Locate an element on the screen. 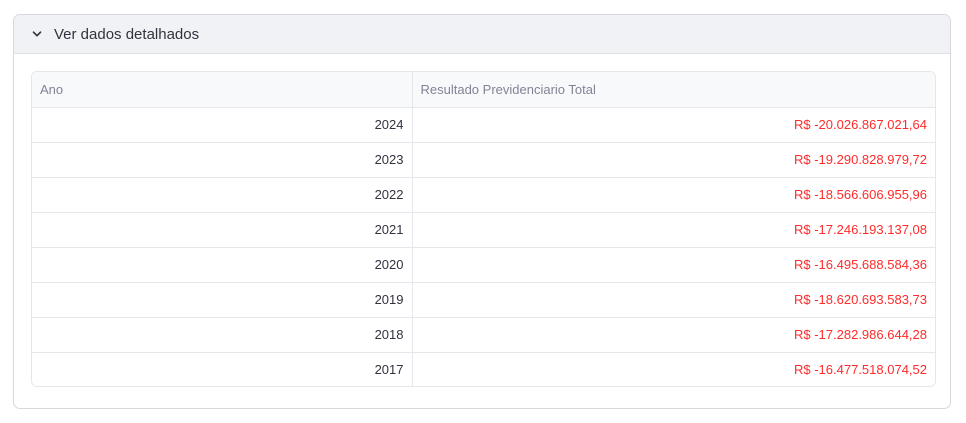 This screenshot has width=966, height=423. cell-ano: 2024 is located at coordinates (222, 125).